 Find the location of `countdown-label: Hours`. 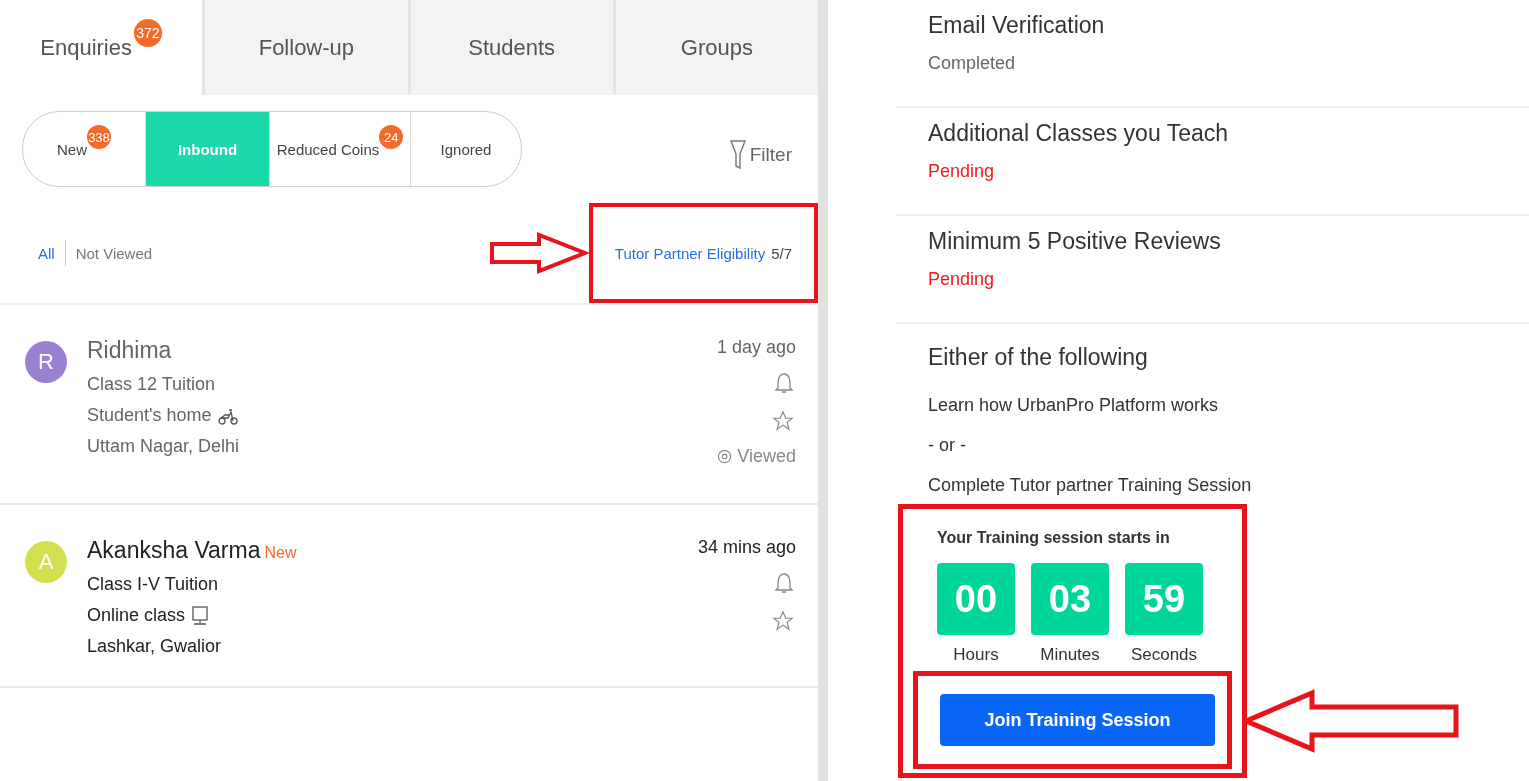

countdown-label: Hours is located at coordinates (976, 655).